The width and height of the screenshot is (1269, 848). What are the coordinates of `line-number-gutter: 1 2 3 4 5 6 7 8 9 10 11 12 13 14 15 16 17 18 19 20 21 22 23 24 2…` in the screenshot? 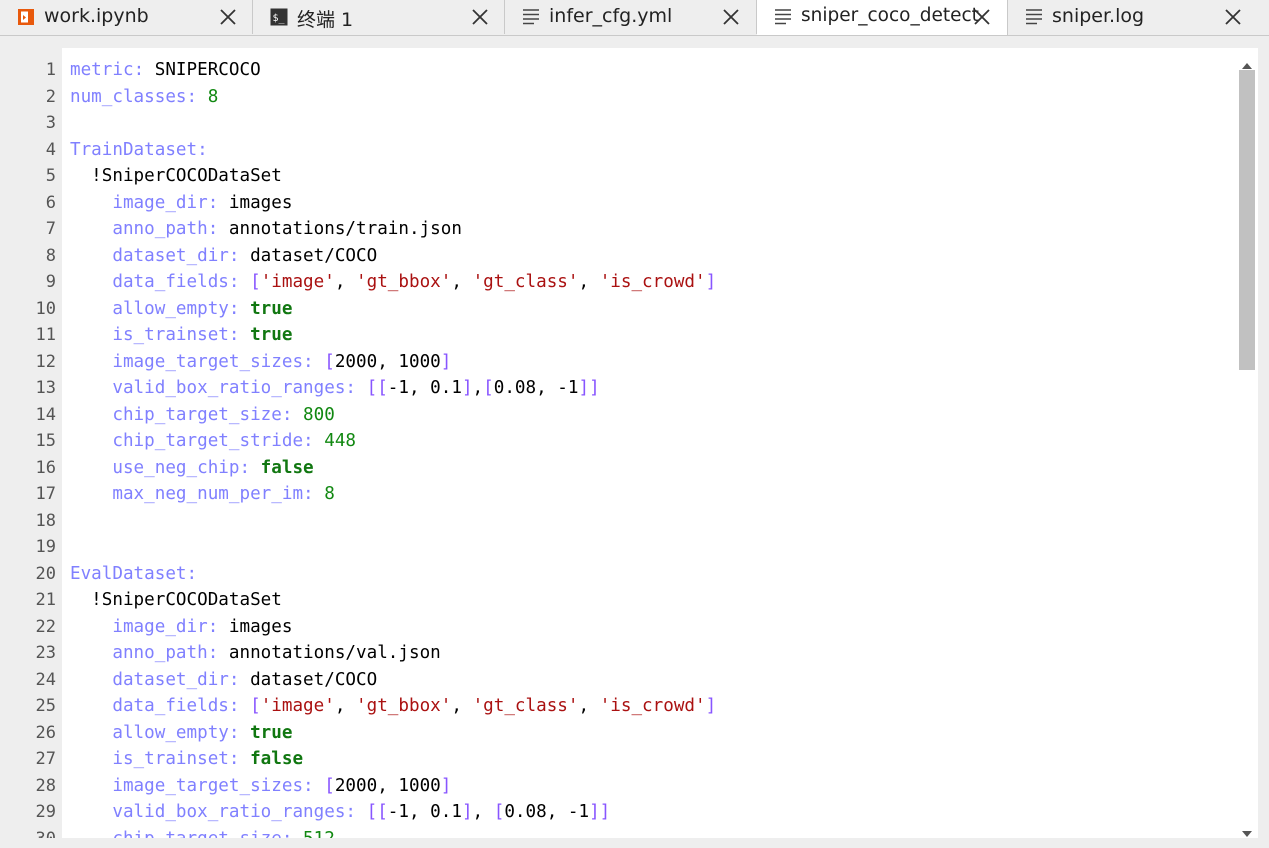 It's located at (33, 443).